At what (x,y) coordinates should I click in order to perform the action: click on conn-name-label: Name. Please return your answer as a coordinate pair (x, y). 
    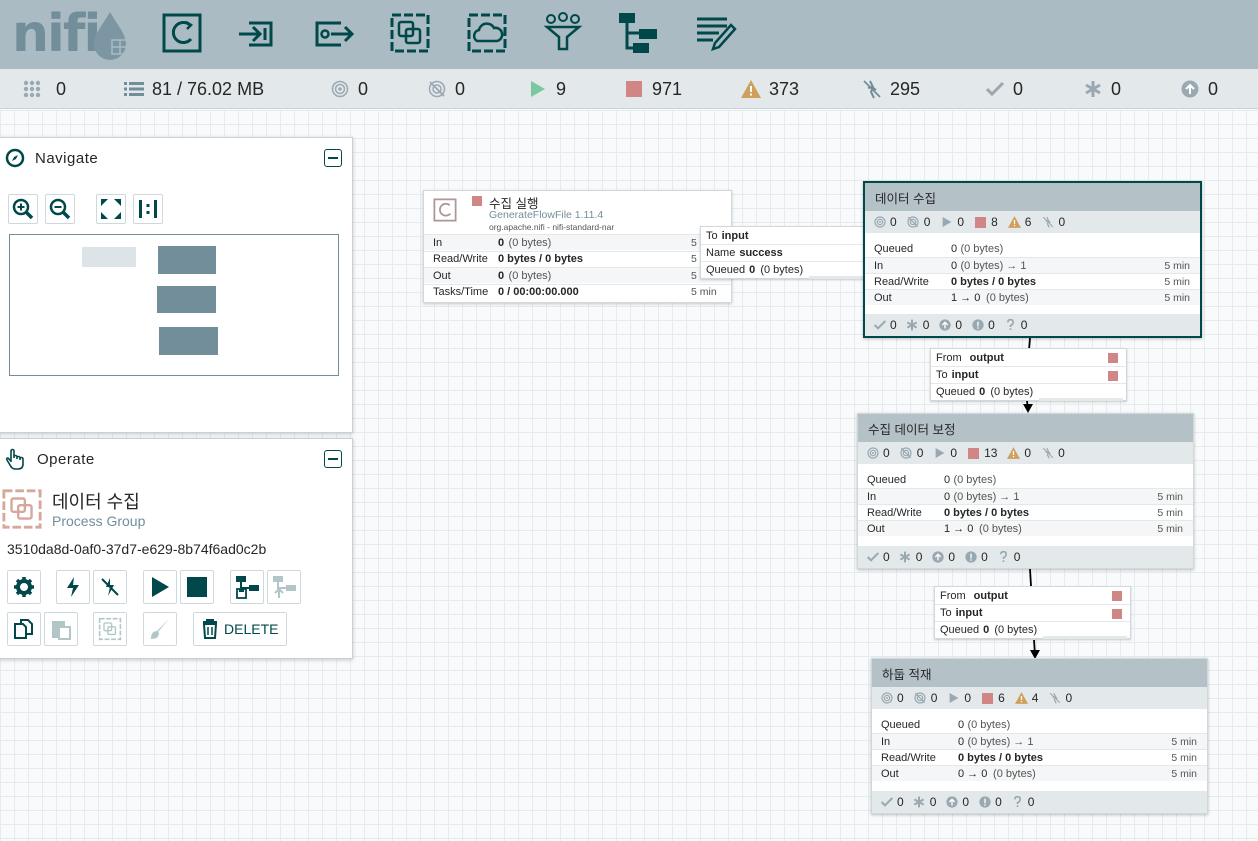
    Looking at the image, I should click on (721, 253).